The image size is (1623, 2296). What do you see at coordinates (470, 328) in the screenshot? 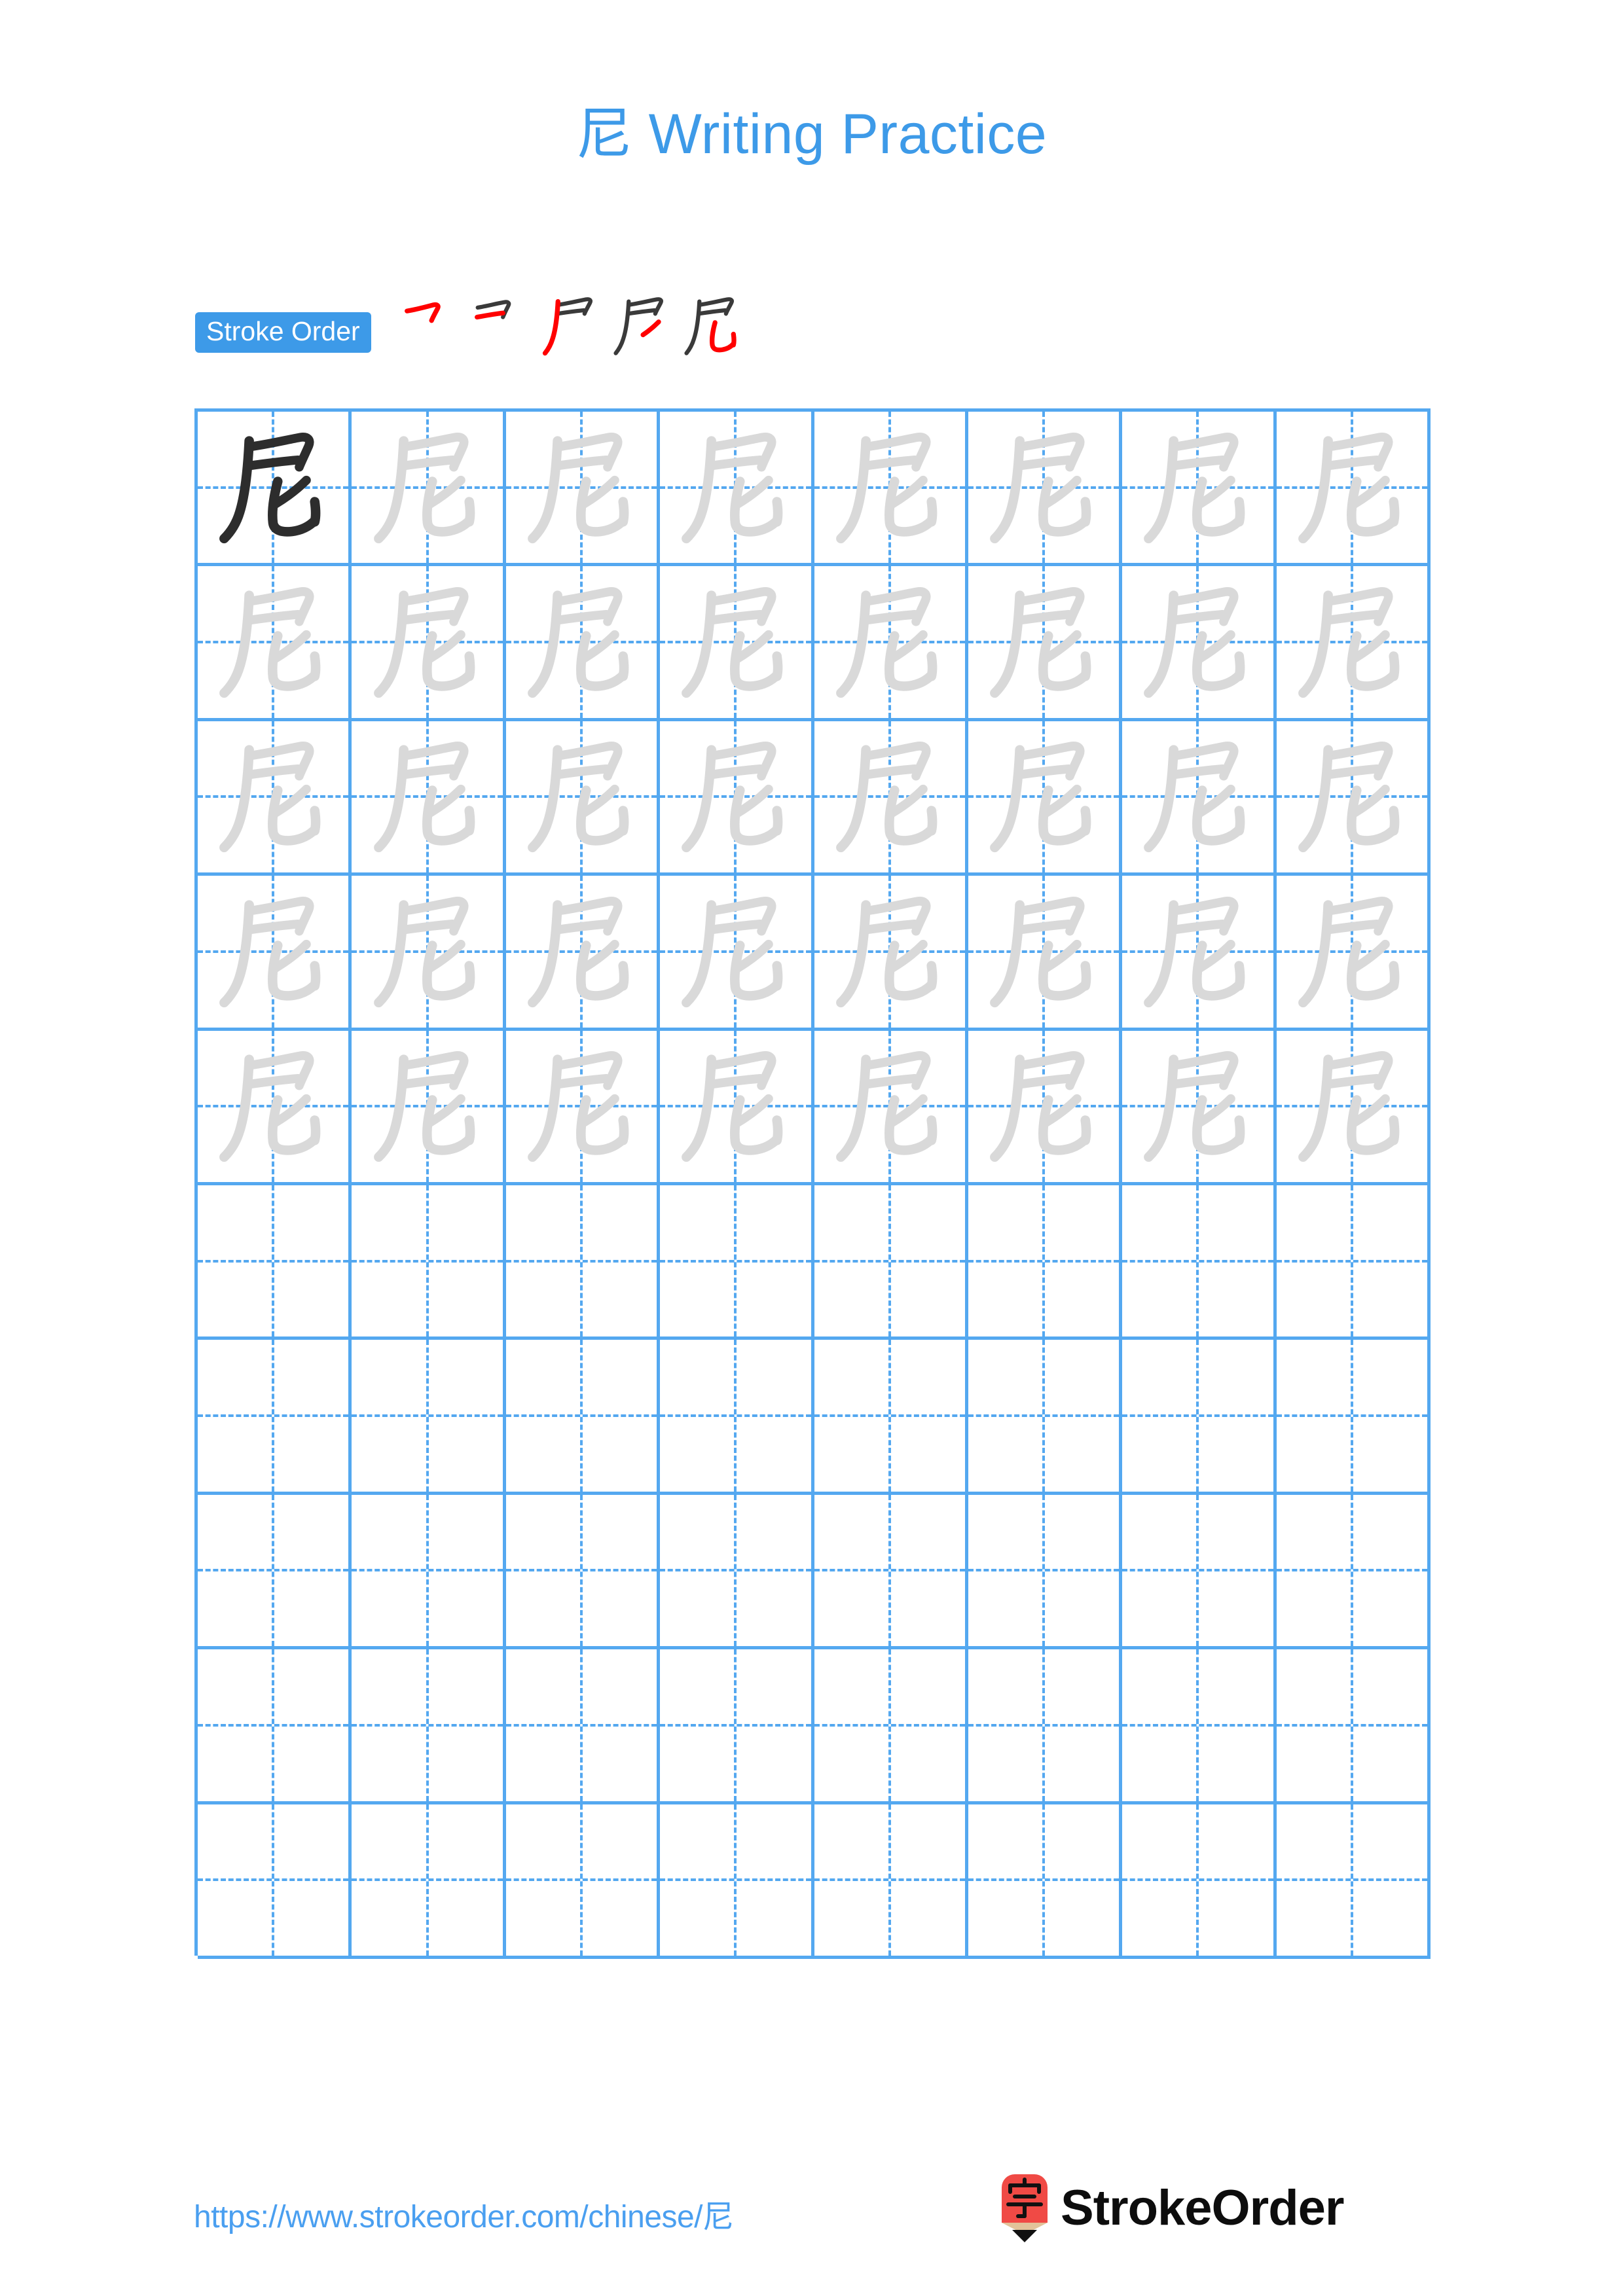
I see `stroke-order-section: Stroke Order` at bounding box center [470, 328].